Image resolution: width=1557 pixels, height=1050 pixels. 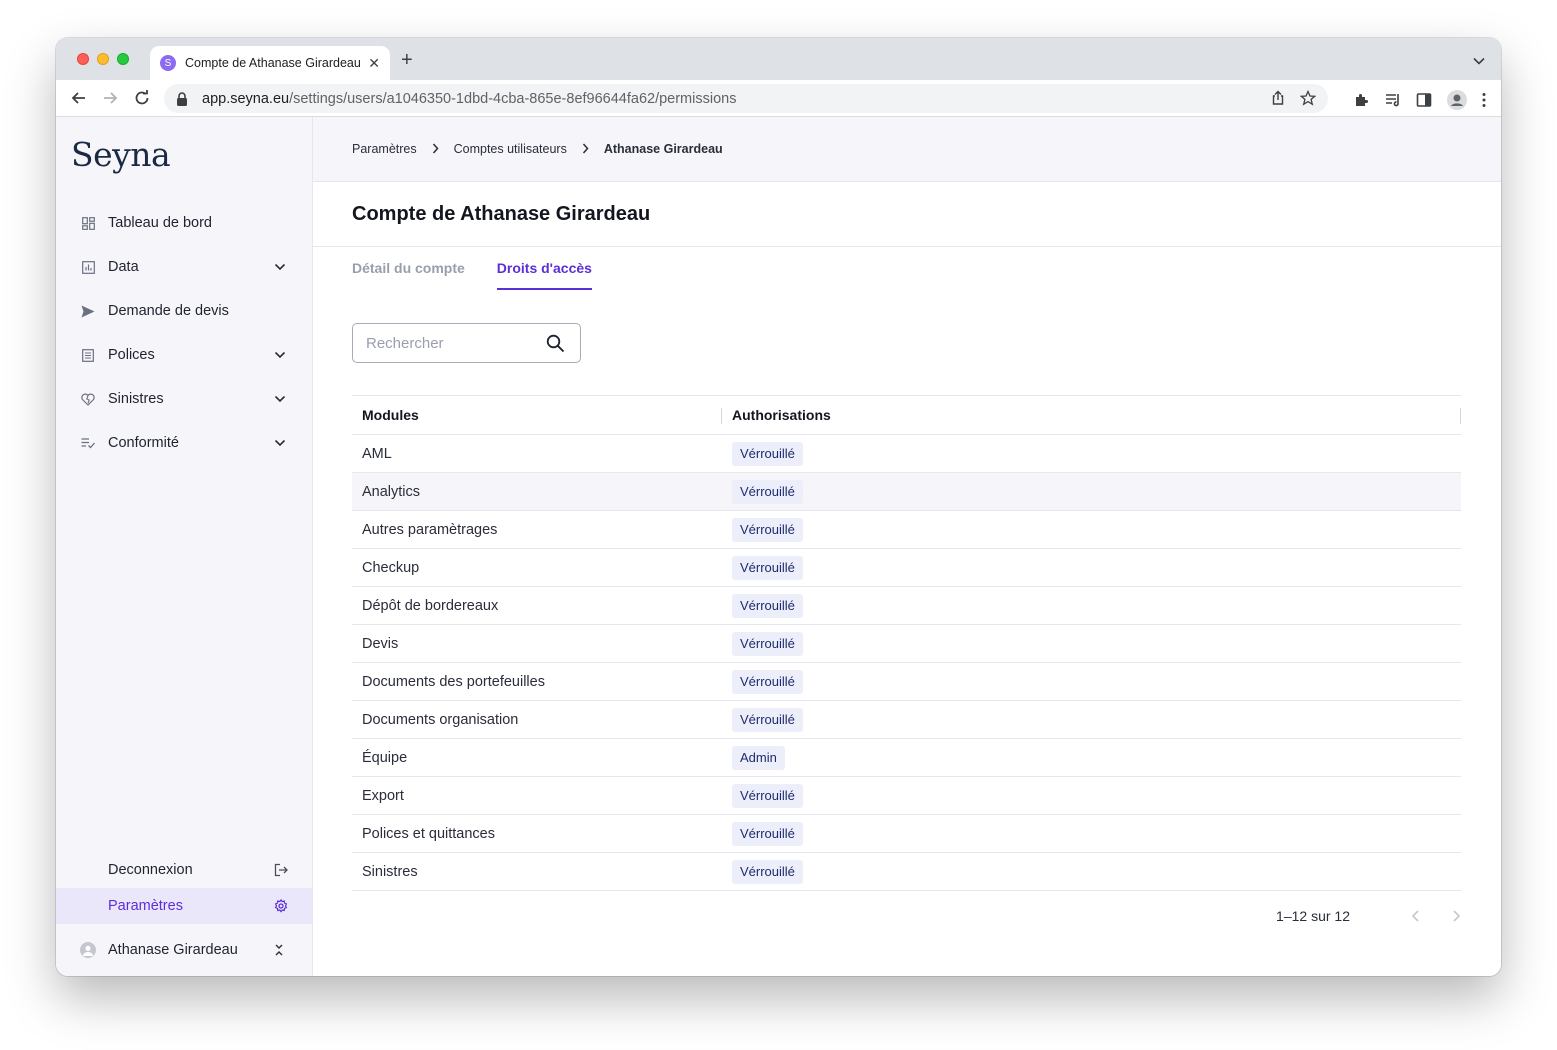 What do you see at coordinates (390, 871) in the screenshot?
I see `module-name: Sinistres` at bounding box center [390, 871].